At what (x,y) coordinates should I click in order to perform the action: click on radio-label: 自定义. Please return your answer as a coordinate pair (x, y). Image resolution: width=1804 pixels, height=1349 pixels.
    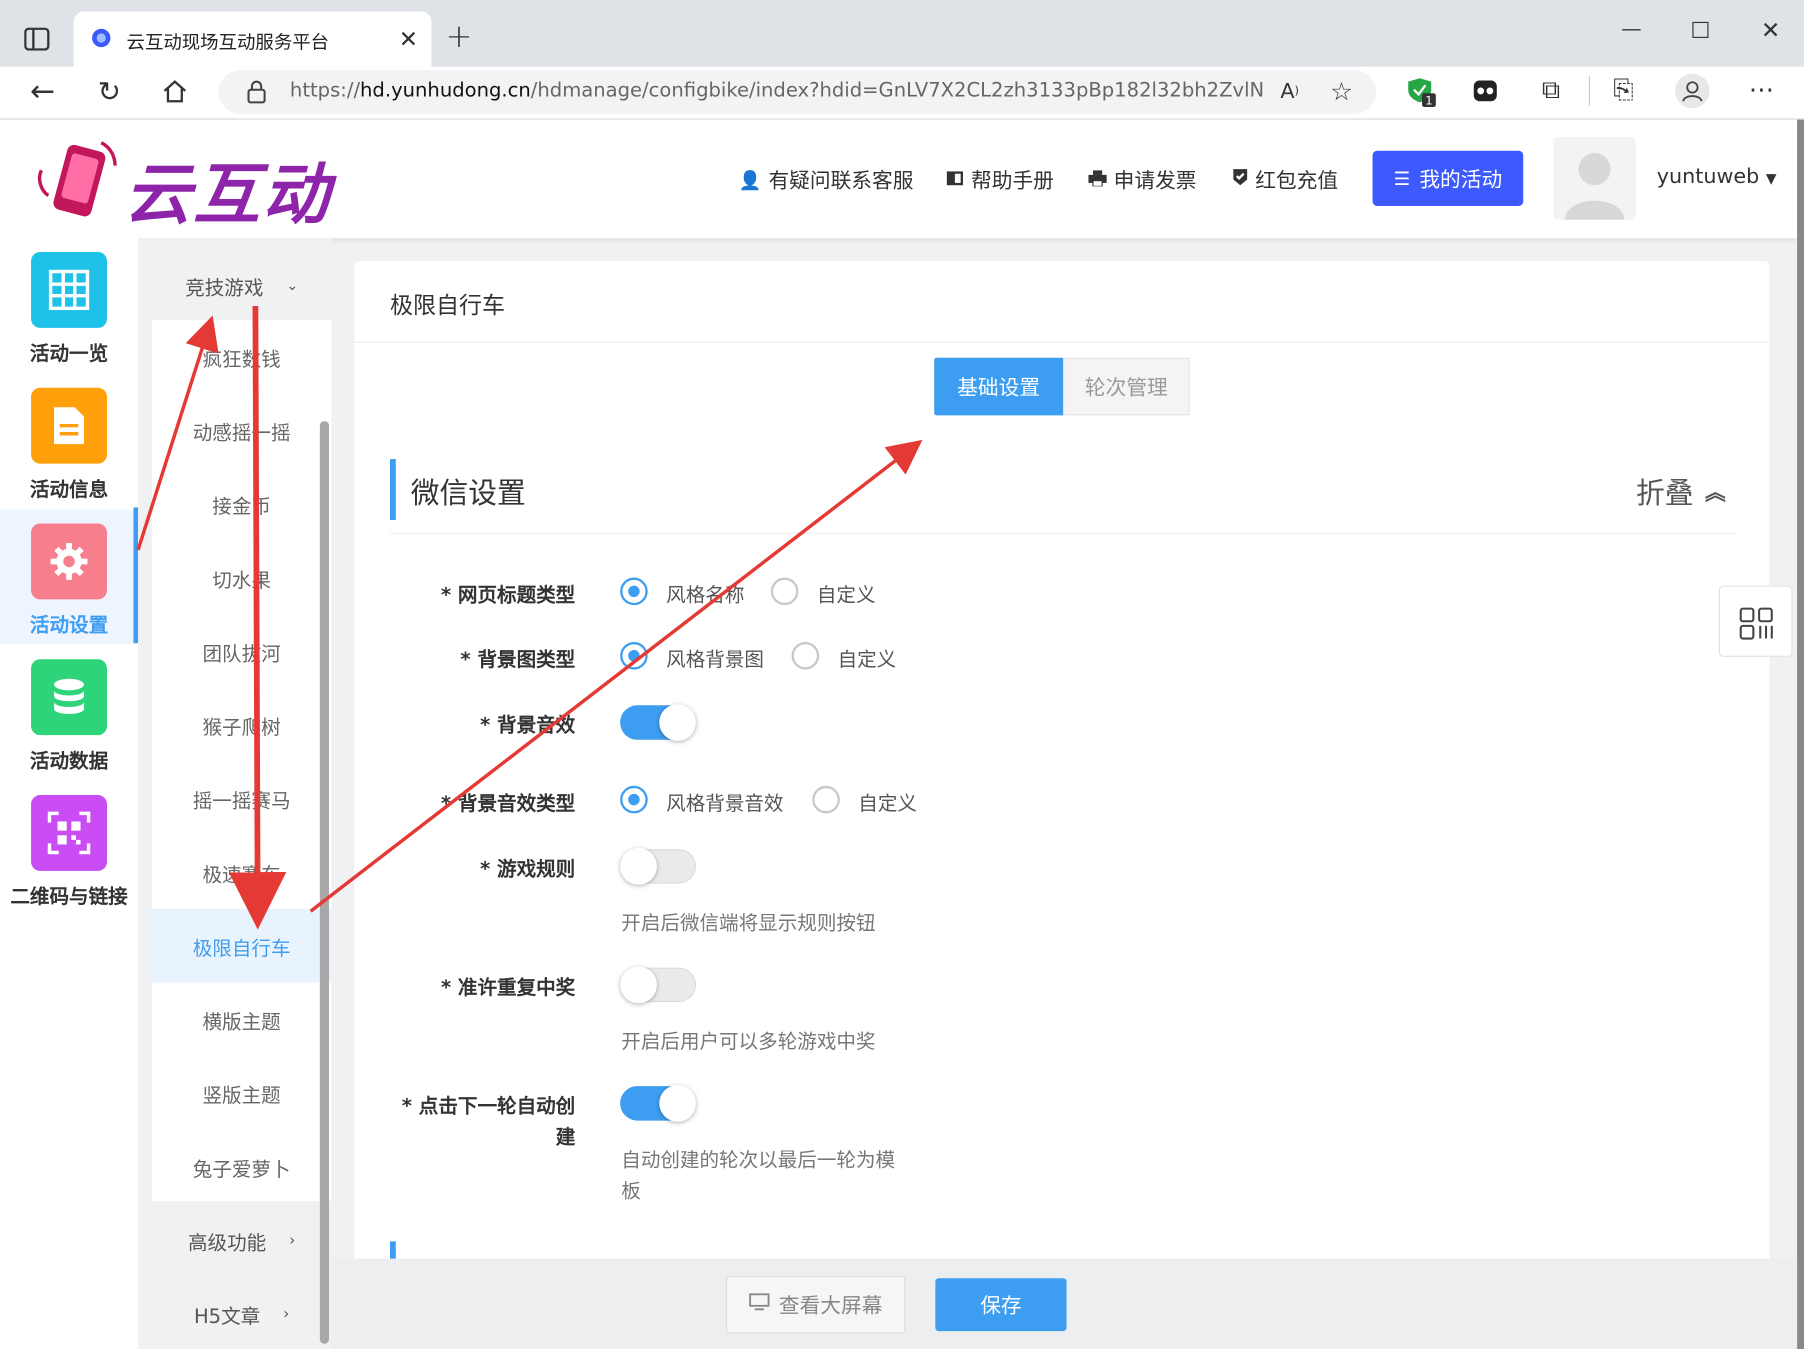
    Looking at the image, I should click on (887, 804).